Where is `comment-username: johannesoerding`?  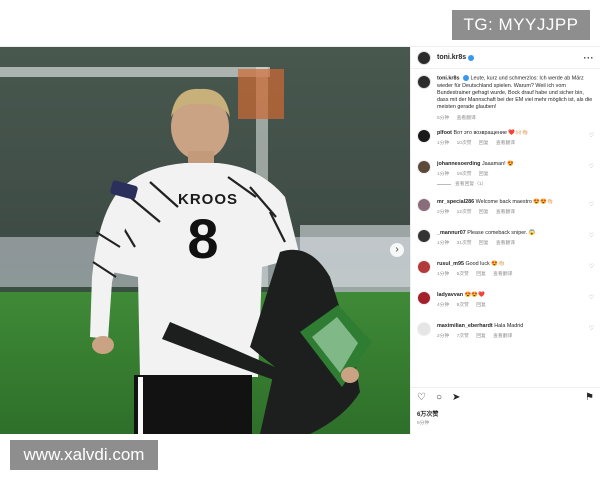 comment-username: johannesoerding is located at coordinates (458, 164).